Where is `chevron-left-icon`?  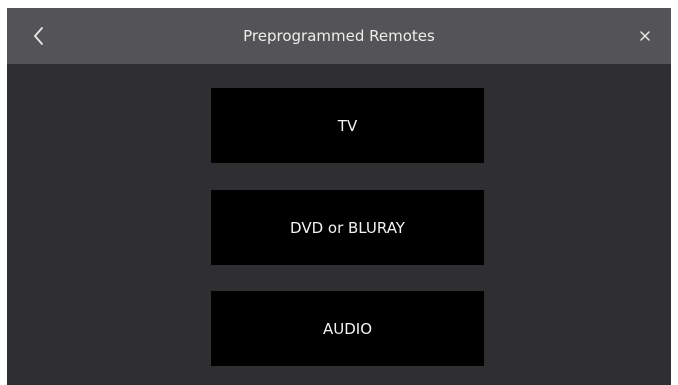 chevron-left-icon is located at coordinates (38, 36).